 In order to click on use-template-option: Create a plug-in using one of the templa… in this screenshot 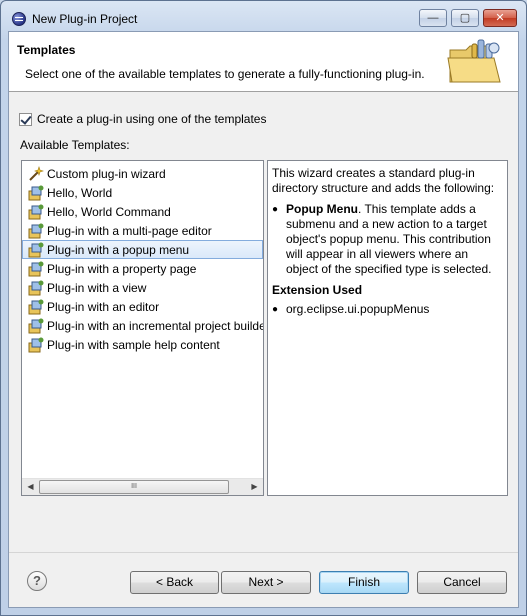, I will do `click(142, 119)`.